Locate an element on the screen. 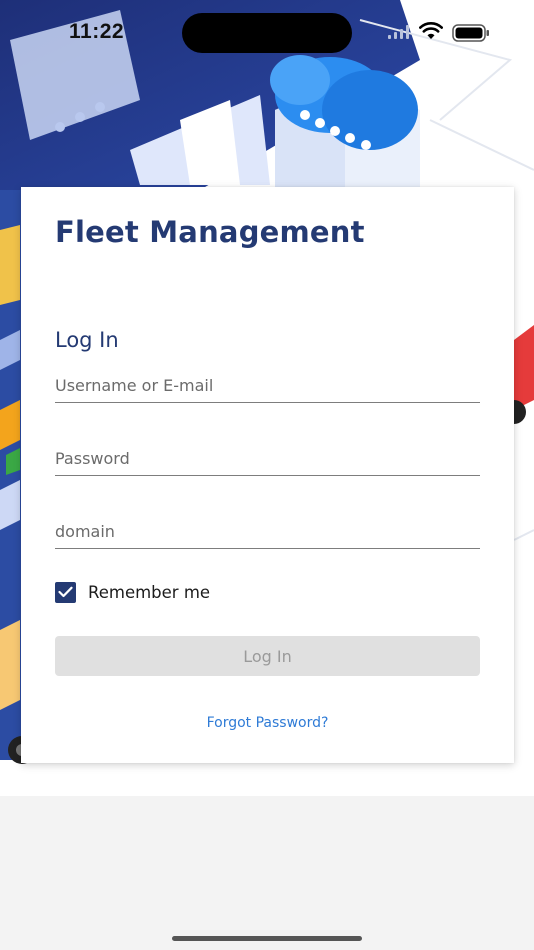 The height and width of the screenshot is (950, 534). remember-me-label: Remember me is located at coordinates (149, 592).